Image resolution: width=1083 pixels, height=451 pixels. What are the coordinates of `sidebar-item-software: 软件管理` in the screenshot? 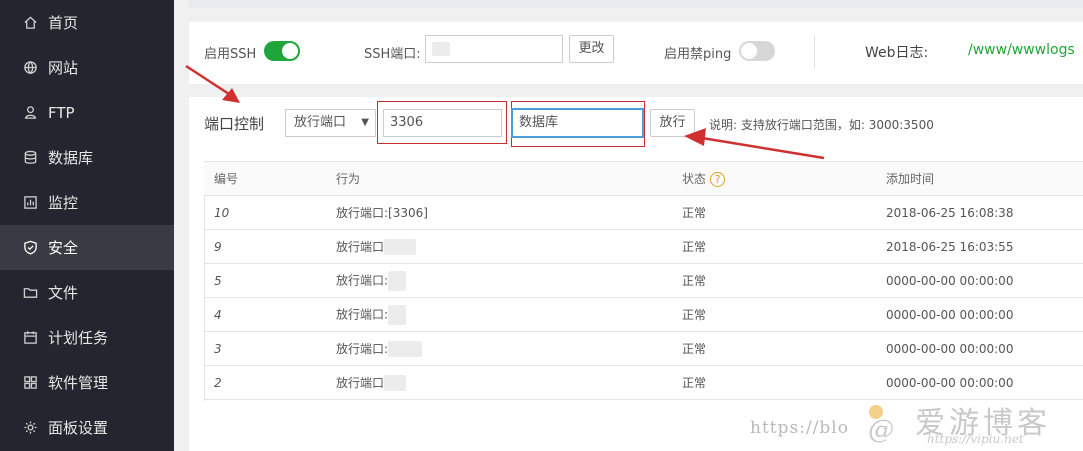 It's located at (87, 382).